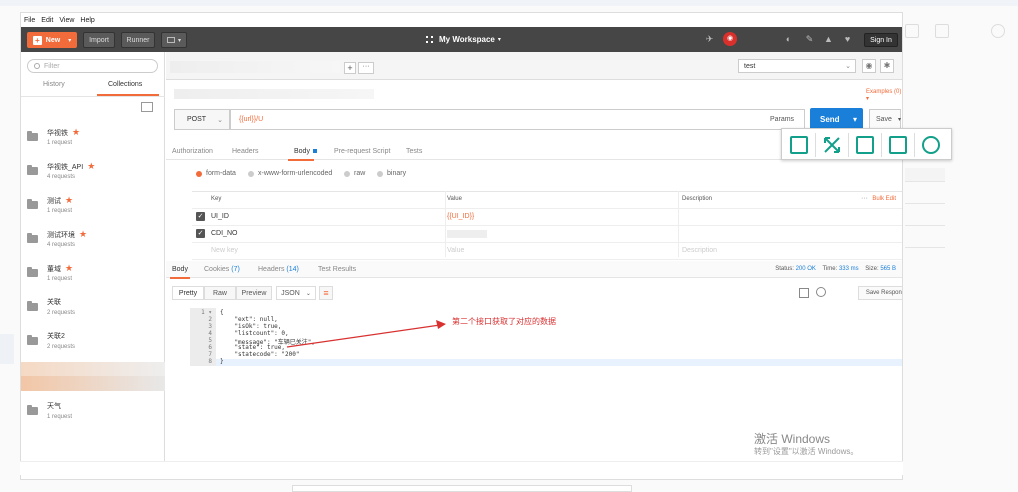 This screenshot has width=1018, height=492. I want to click on floating-toolbar, so click(866, 144).